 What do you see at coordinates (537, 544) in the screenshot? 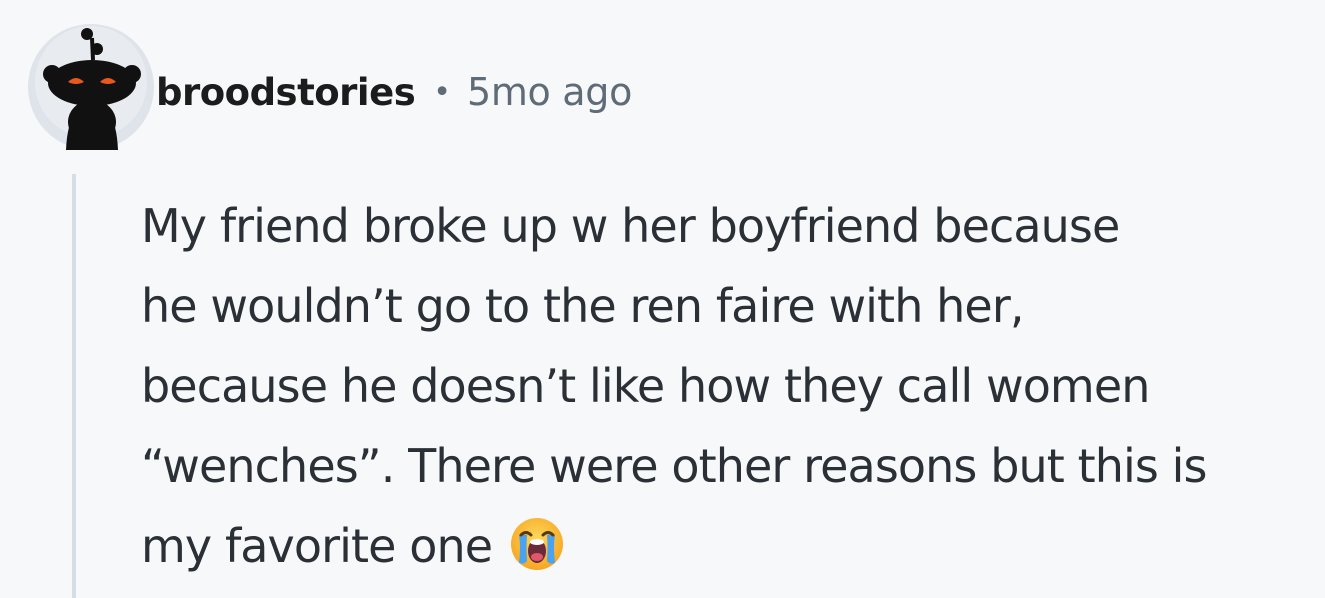
I see `loudly-crying-face-icon` at bounding box center [537, 544].